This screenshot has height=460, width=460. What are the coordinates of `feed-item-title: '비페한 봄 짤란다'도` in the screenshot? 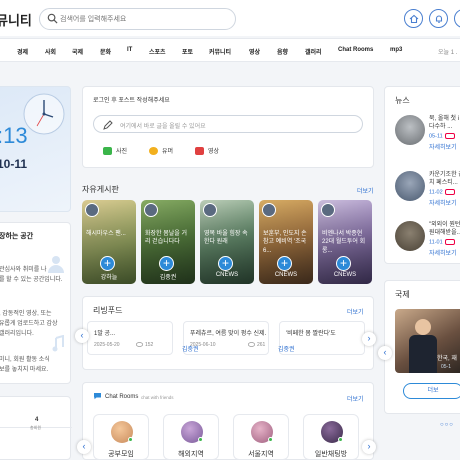 It's located at (311, 334).